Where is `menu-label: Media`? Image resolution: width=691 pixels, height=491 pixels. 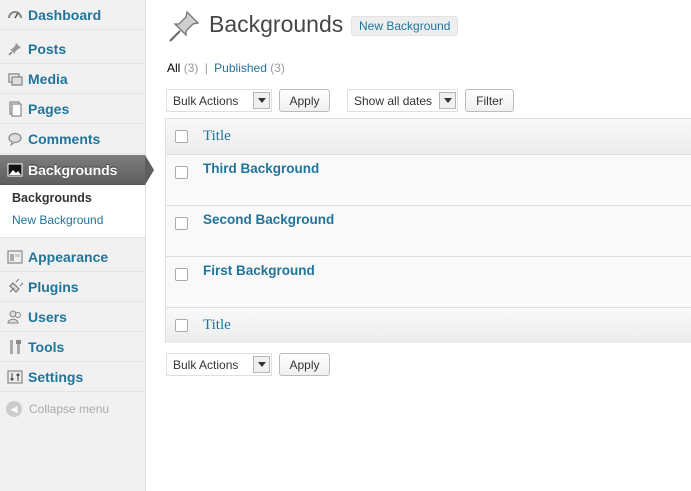
menu-label: Media is located at coordinates (48, 78).